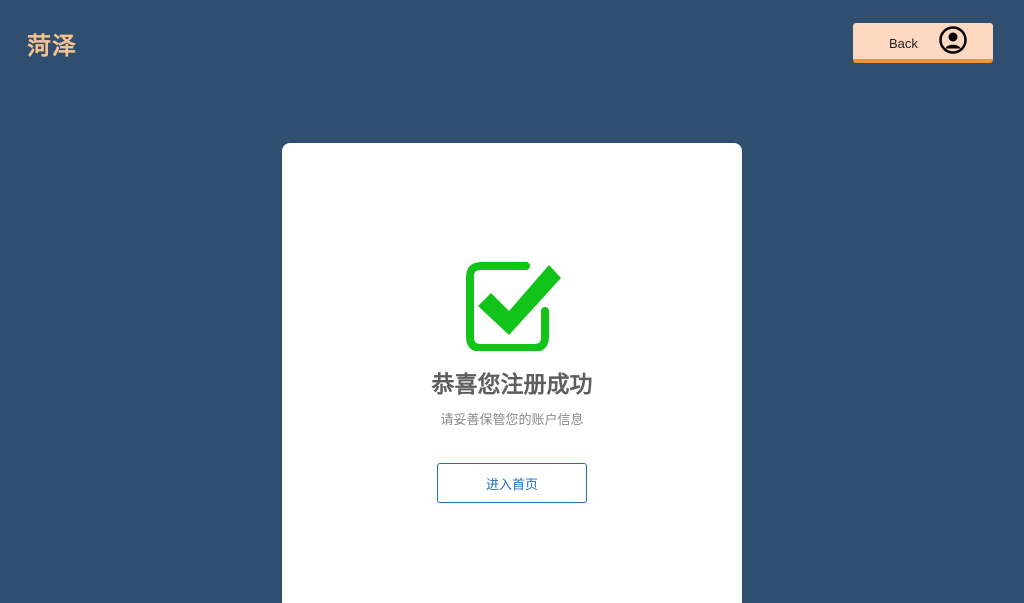 Image resolution: width=1024 pixels, height=603 pixels. Describe the element at coordinates (953, 40) in the screenshot. I see `user-avatar-icon` at that location.